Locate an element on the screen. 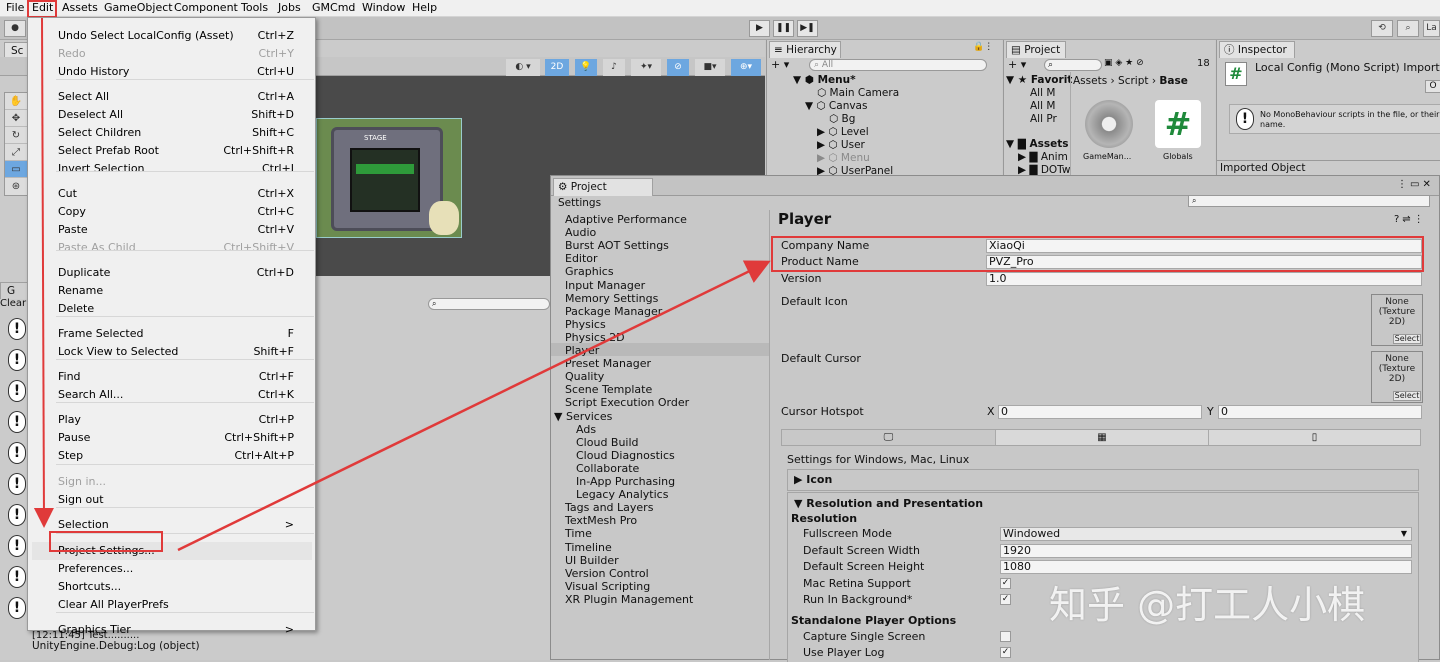 The height and width of the screenshot is (662, 1440). down-arrow is located at coordinates (43, 272).